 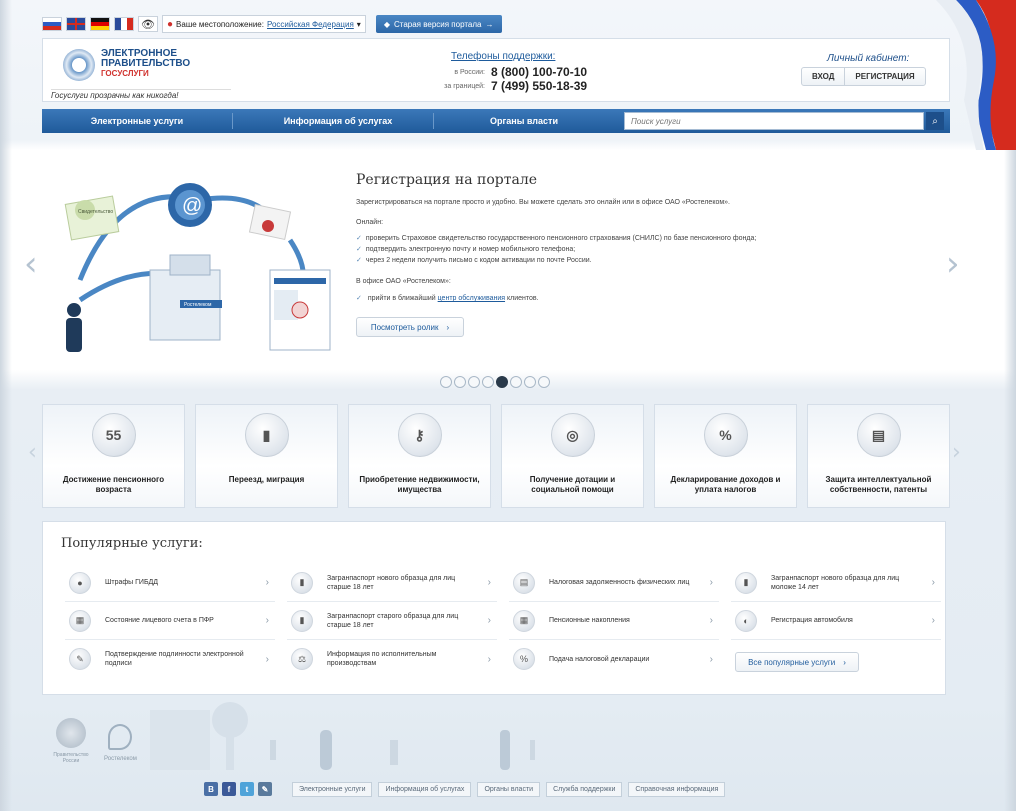 I want to click on popular-service-item: ▦ Пенсионные накопления ›, so click(x=614, y=621).